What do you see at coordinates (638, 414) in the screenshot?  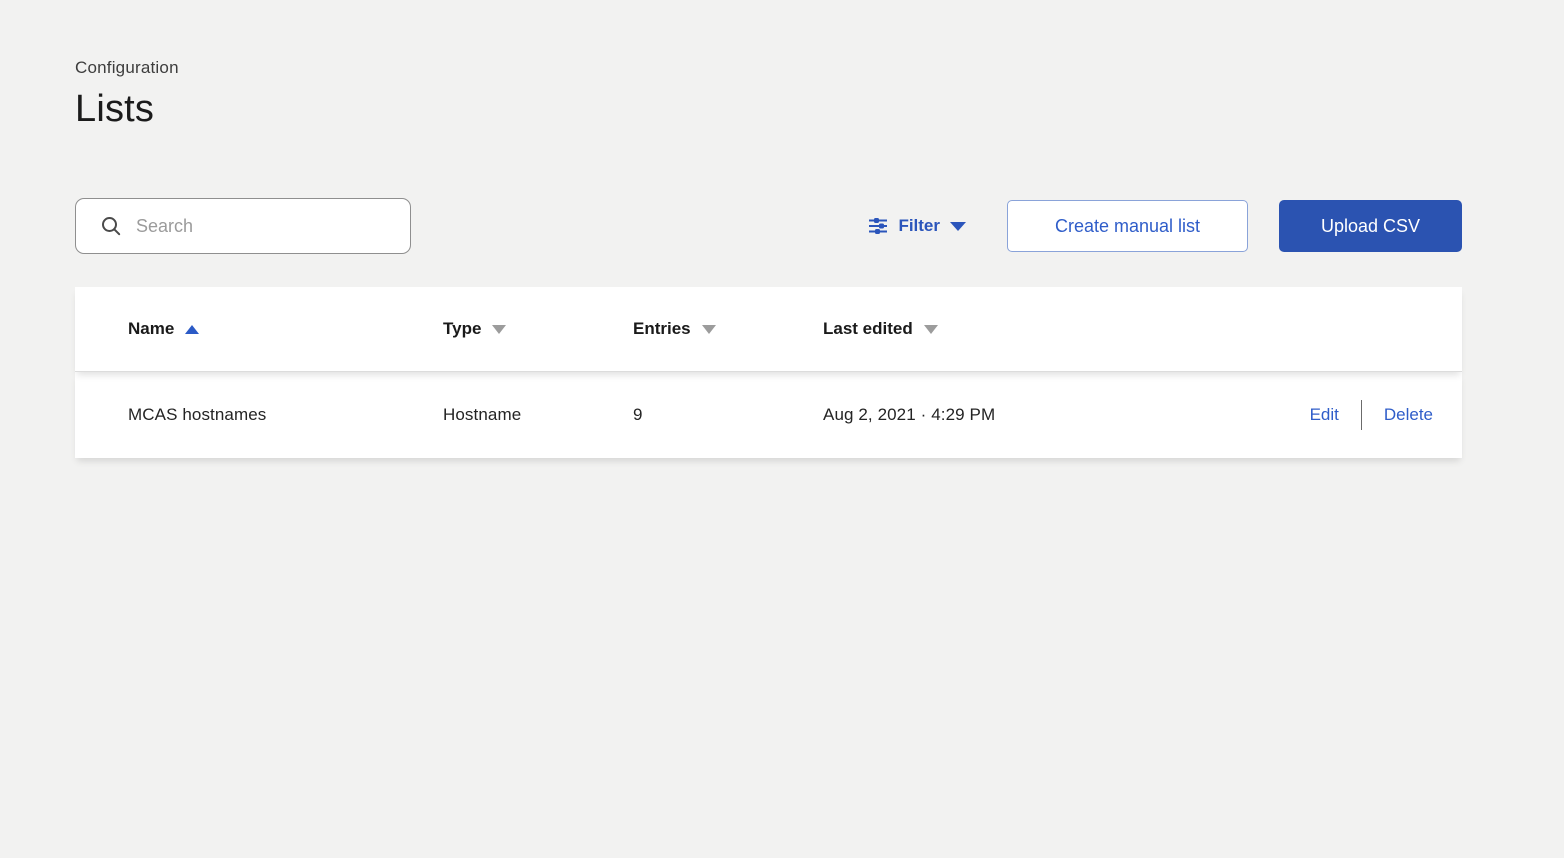 I see `row-entries-cell: 9` at bounding box center [638, 414].